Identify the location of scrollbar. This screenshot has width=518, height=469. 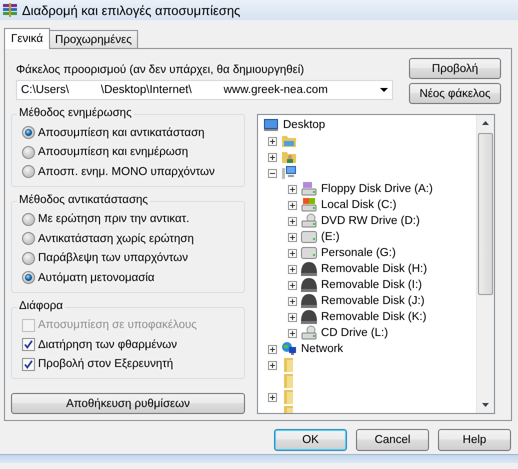
(485, 264).